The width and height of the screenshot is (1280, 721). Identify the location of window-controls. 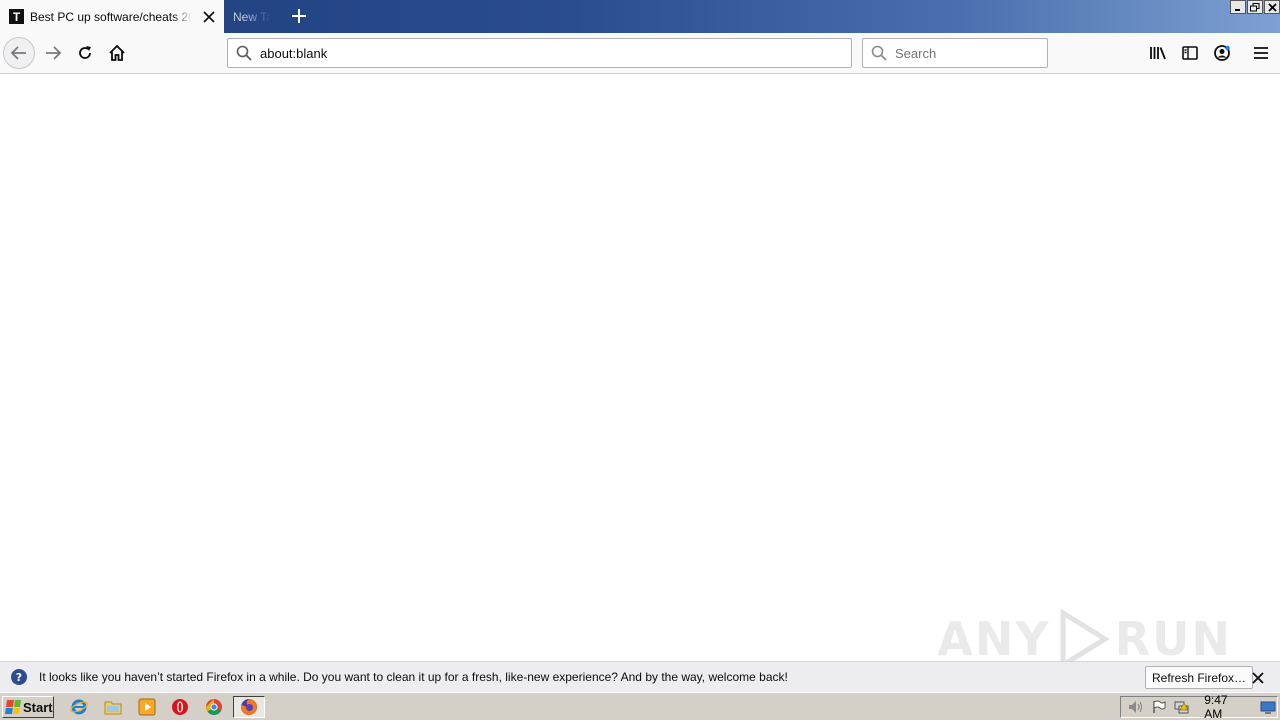
(1255, 7).